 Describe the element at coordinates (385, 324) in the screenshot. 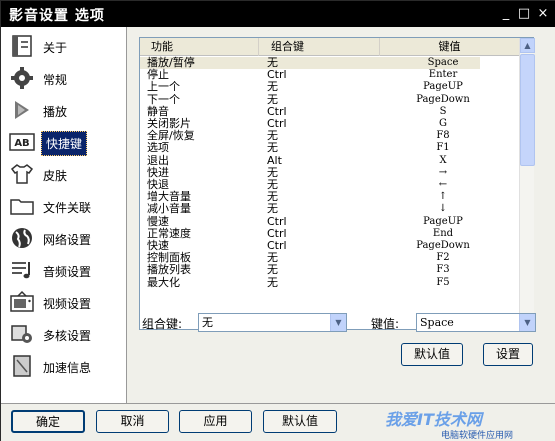

I see `key-label: 键值:` at that location.